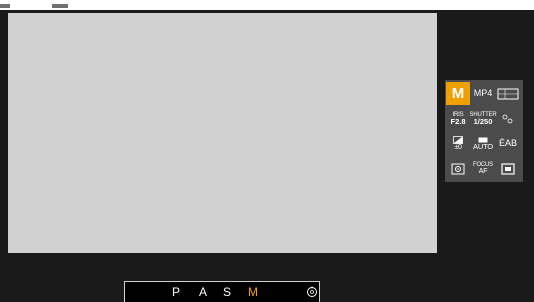 This screenshot has height=302, width=534. I want to click on af-area-icon, so click(508, 168).